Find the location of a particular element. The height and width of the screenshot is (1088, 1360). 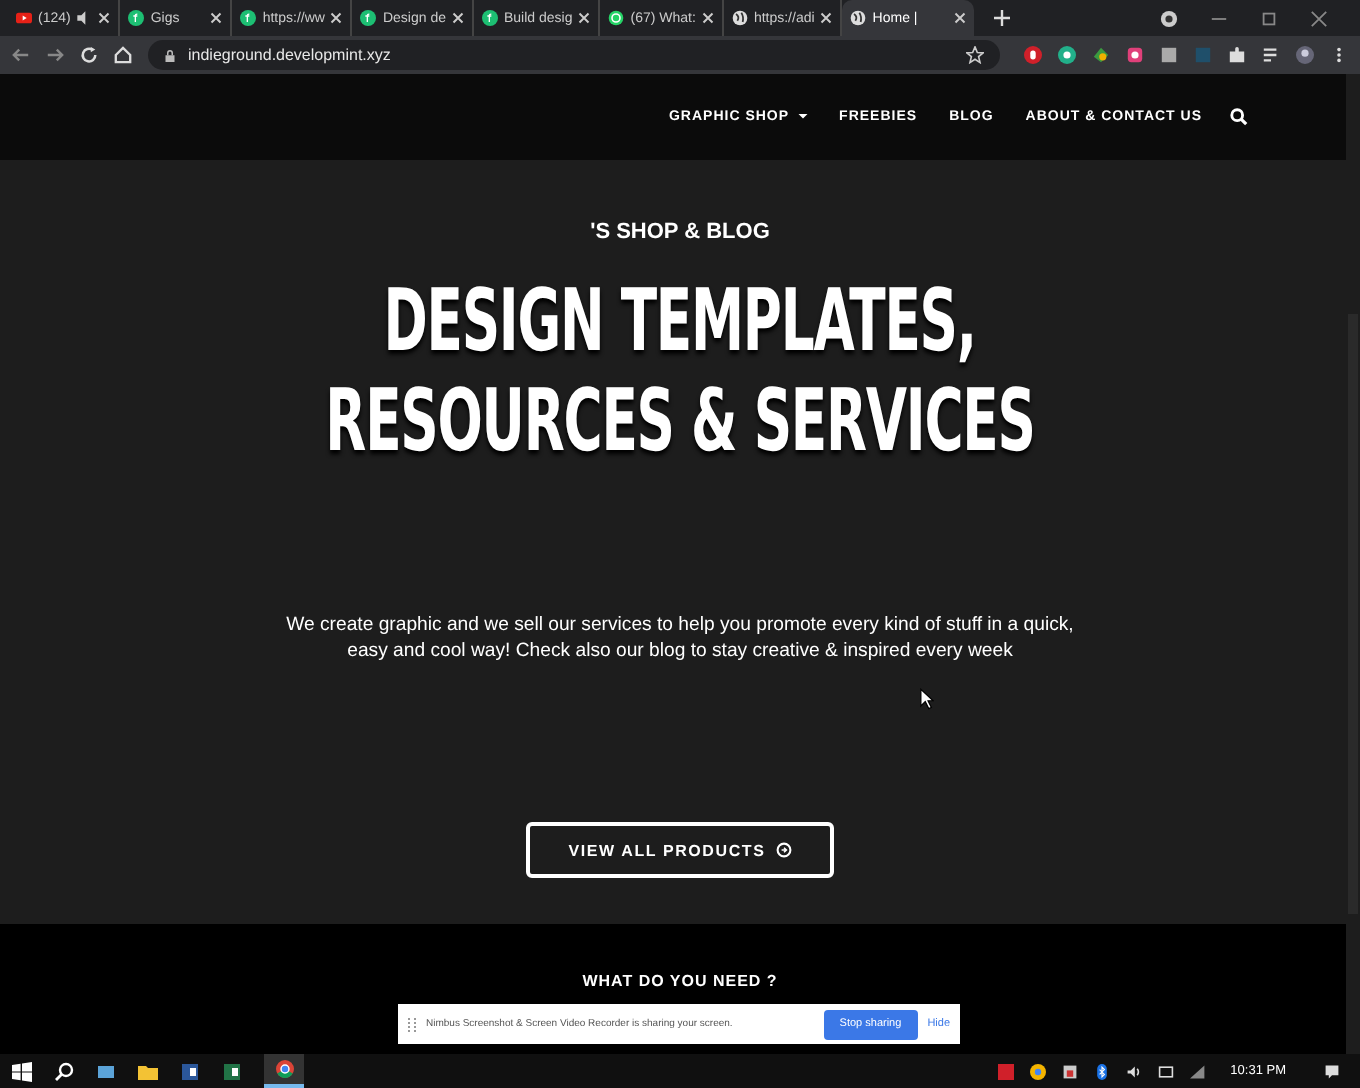

wifi-icon is located at coordinates (1198, 1071).